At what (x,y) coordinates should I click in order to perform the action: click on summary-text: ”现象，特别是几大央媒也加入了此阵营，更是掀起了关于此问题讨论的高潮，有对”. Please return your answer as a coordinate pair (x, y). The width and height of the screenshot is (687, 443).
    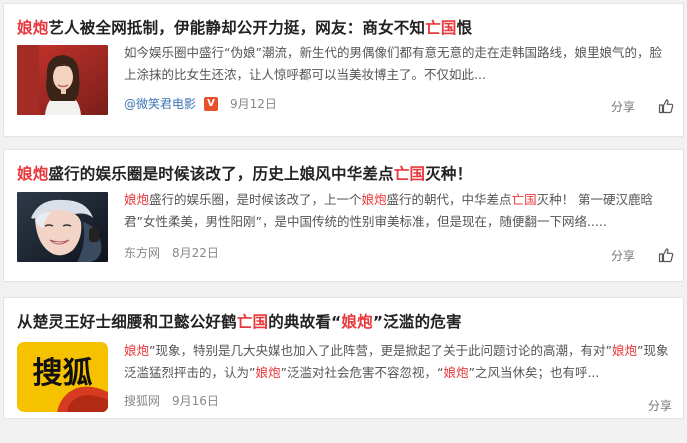
    Looking at the image, I should click on (380, 350).